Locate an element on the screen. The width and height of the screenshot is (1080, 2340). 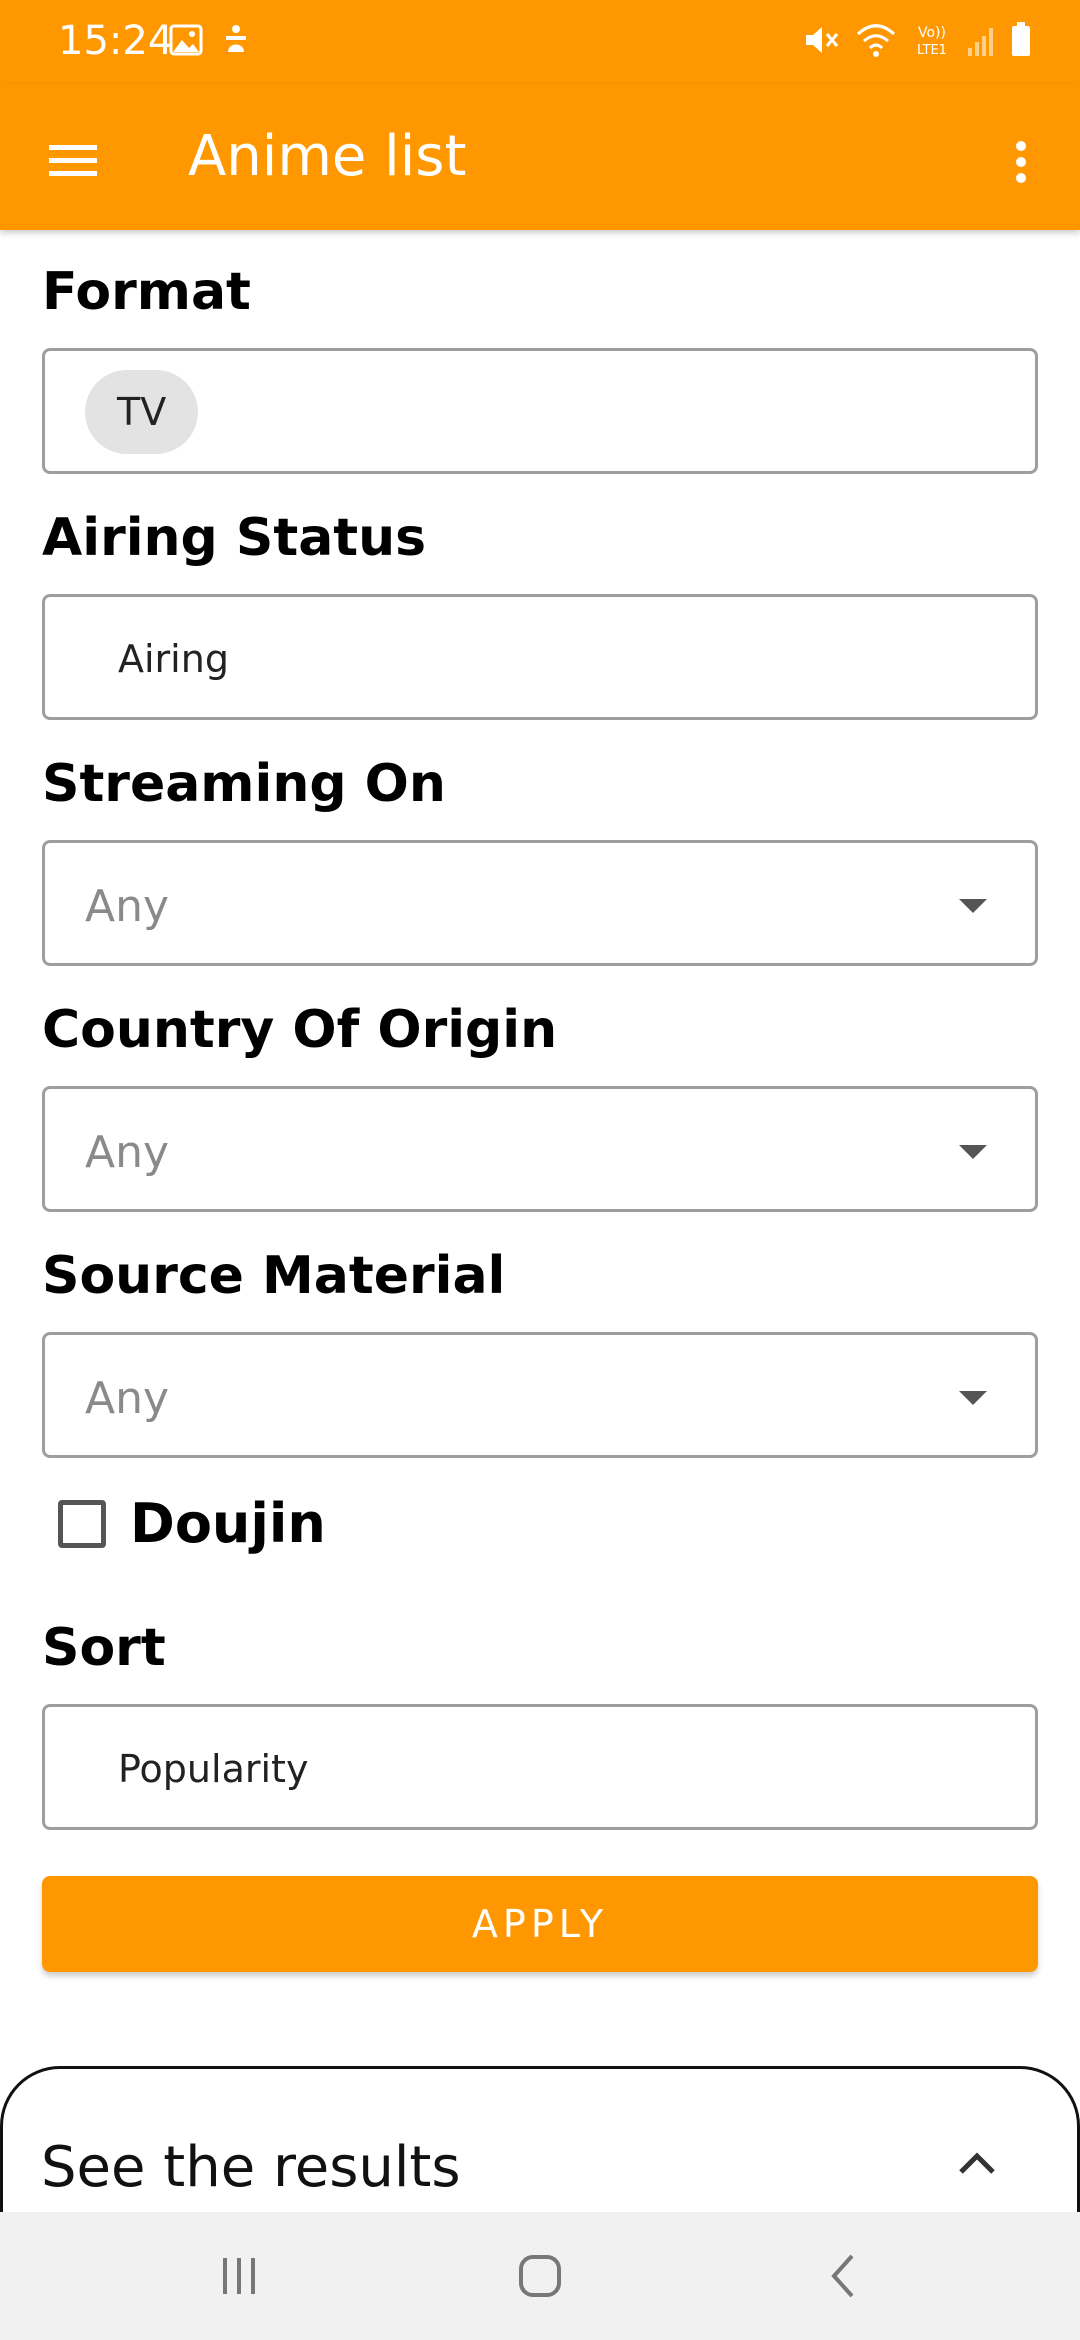
format-chip: TV is located at coordinates (142, 412).